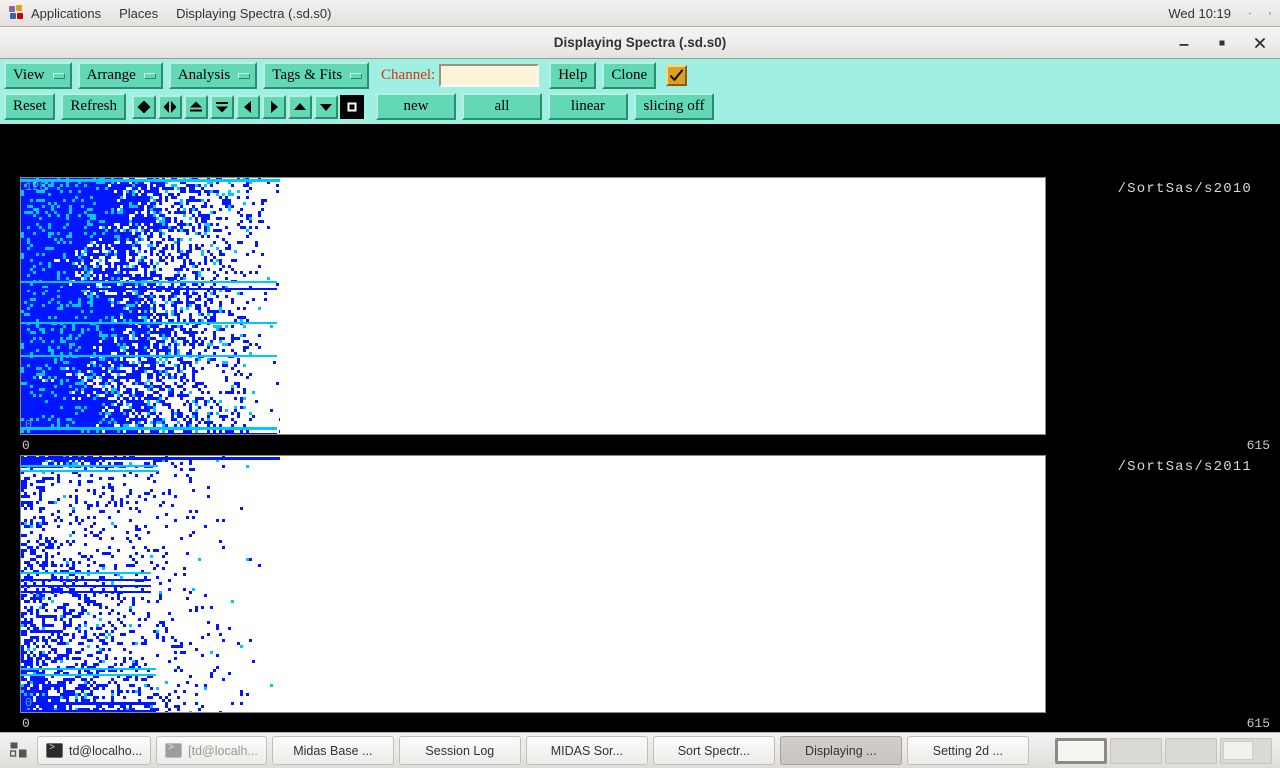  I want to click on scale-mode-button: linear, so click(587, 106).